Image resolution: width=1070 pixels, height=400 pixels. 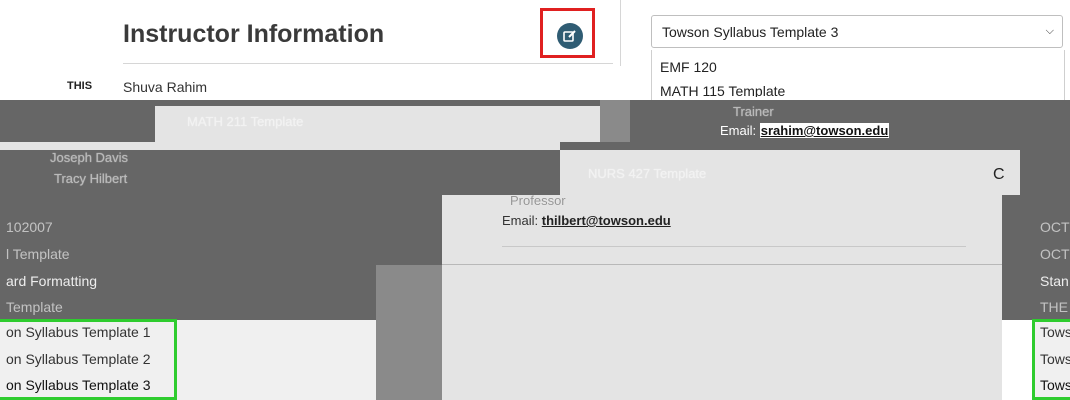 I want to click on second-instructor-title: Professor, so click(x=538, y=200).